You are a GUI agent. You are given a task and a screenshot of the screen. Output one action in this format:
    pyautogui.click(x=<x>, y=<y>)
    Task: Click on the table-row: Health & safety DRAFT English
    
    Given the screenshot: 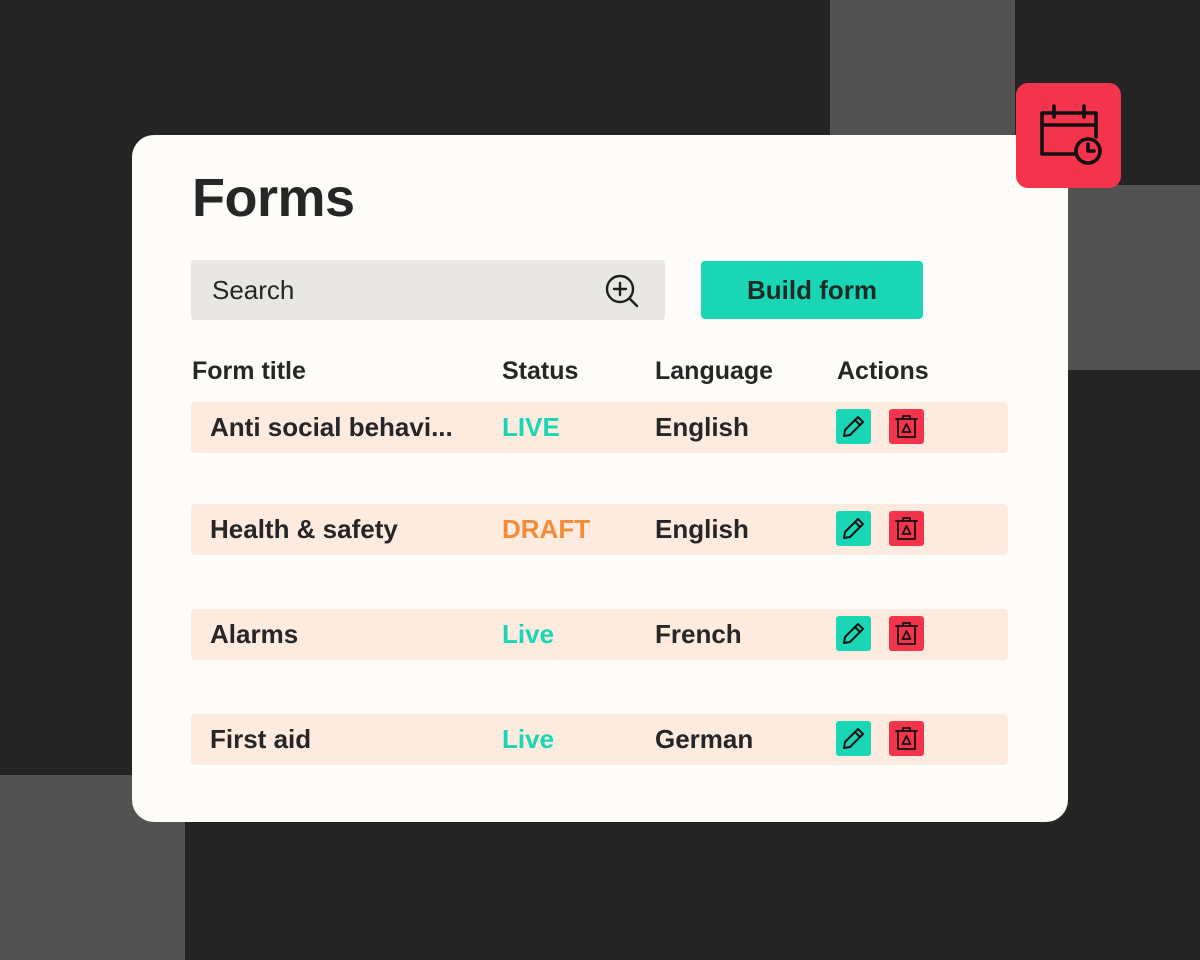 What is the action you would take?
    pyautogui.click(x=599, y=529)
    